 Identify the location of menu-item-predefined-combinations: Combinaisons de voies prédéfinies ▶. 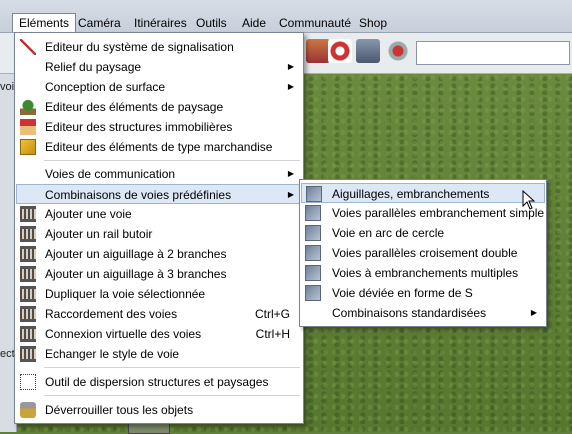
(159, 194).